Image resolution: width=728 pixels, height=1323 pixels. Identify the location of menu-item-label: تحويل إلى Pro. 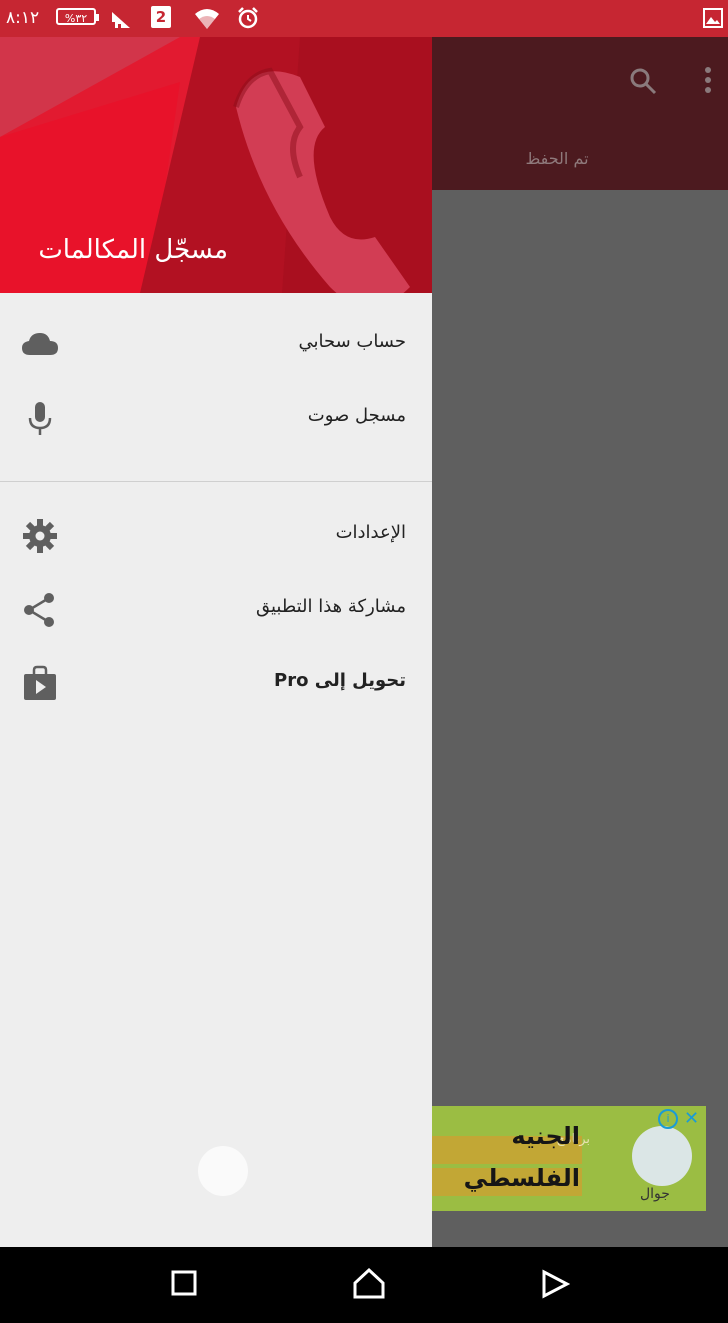
(340, 680).